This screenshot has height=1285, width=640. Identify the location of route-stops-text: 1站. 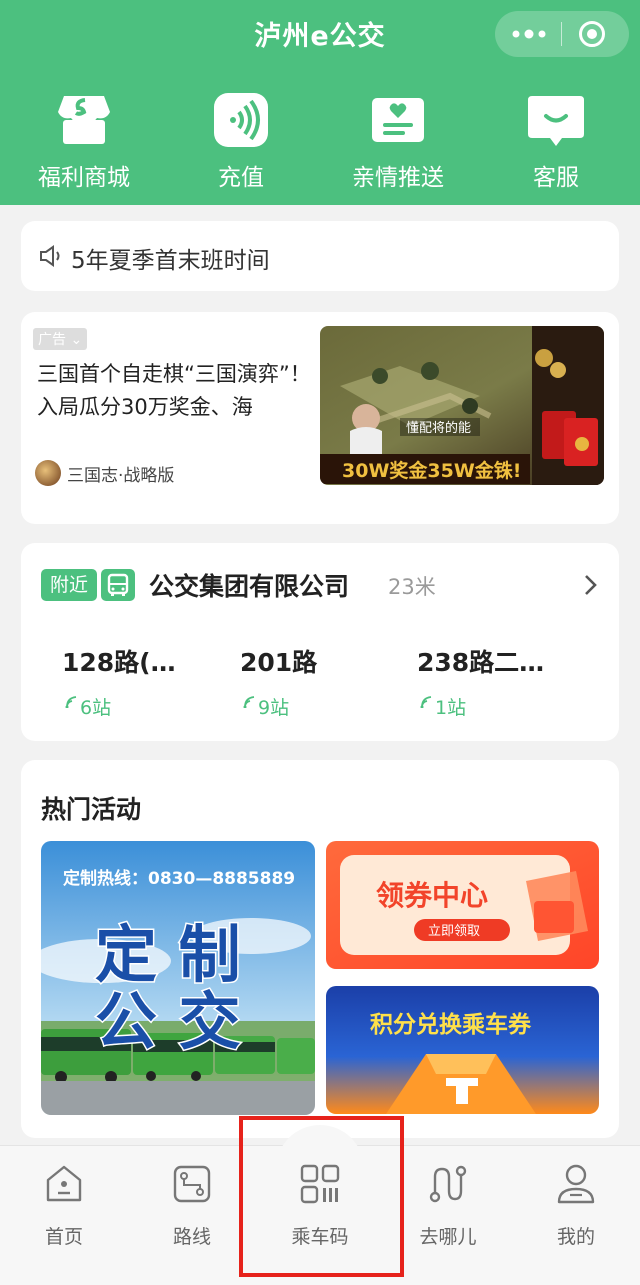
(451, 708).